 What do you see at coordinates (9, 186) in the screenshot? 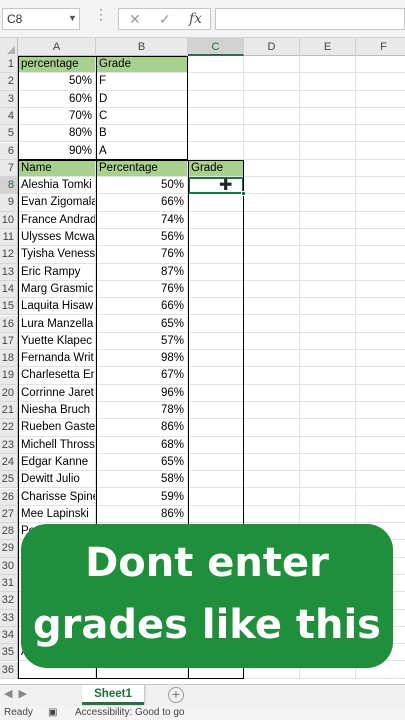
I see `row-header: 8` at bounding box center [9, 186].